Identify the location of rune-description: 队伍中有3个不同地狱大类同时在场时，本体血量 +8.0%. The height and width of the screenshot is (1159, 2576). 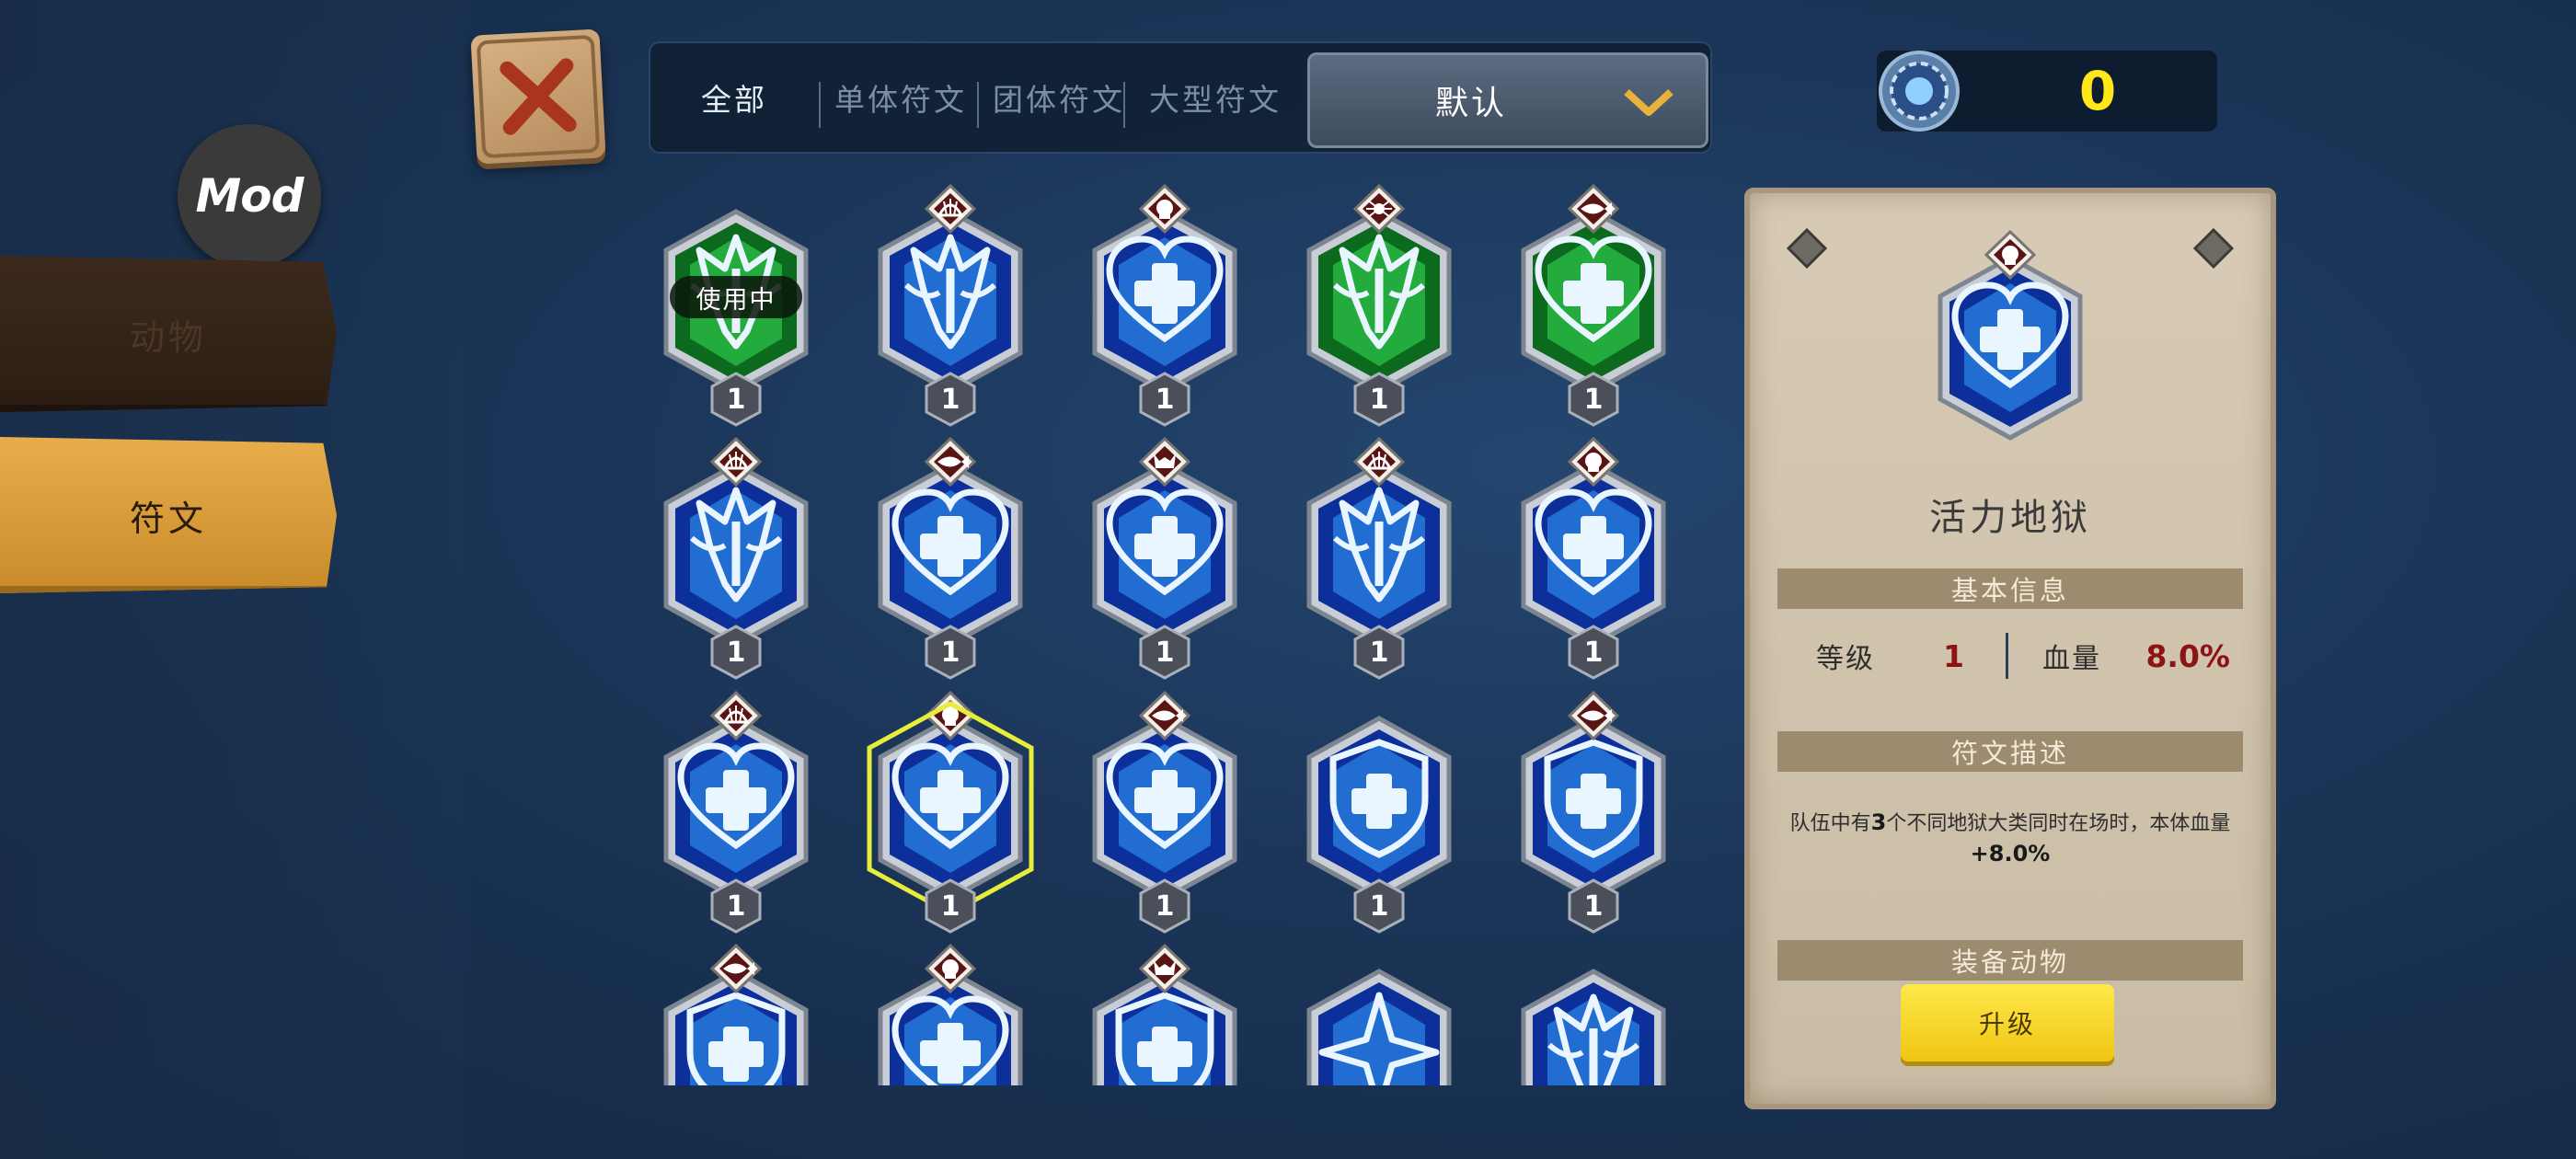
(2010, 839).